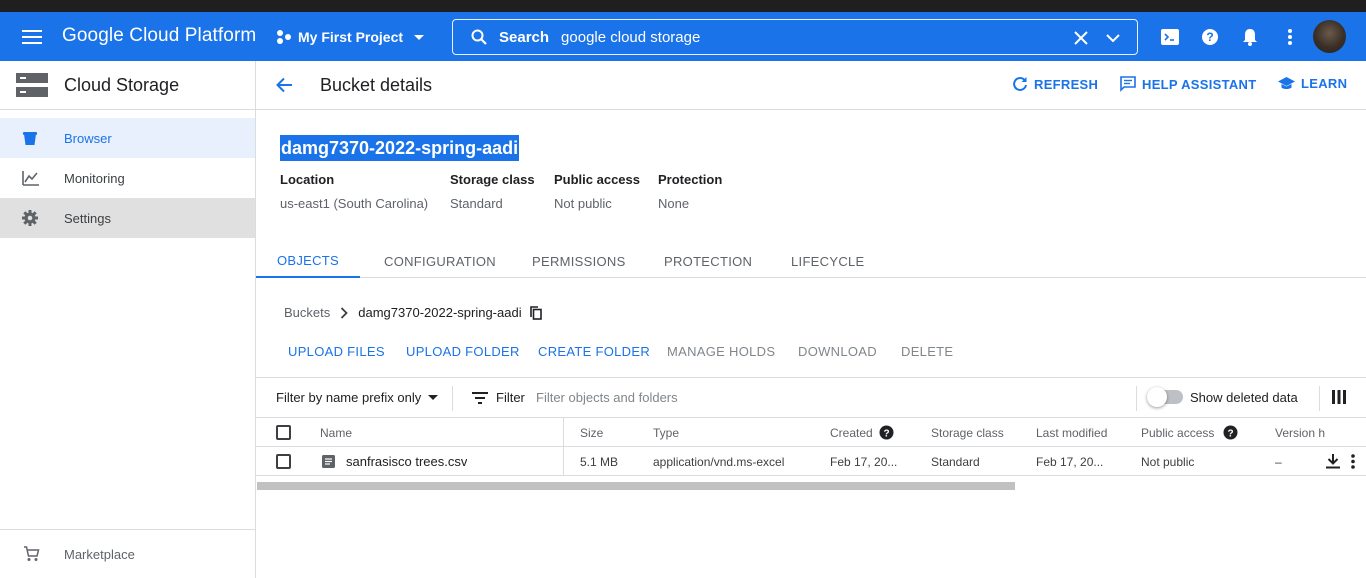 The height and width of the screenshot is (578, 1366). I want to click on cloud-shell-icon, so click(1170, 36).